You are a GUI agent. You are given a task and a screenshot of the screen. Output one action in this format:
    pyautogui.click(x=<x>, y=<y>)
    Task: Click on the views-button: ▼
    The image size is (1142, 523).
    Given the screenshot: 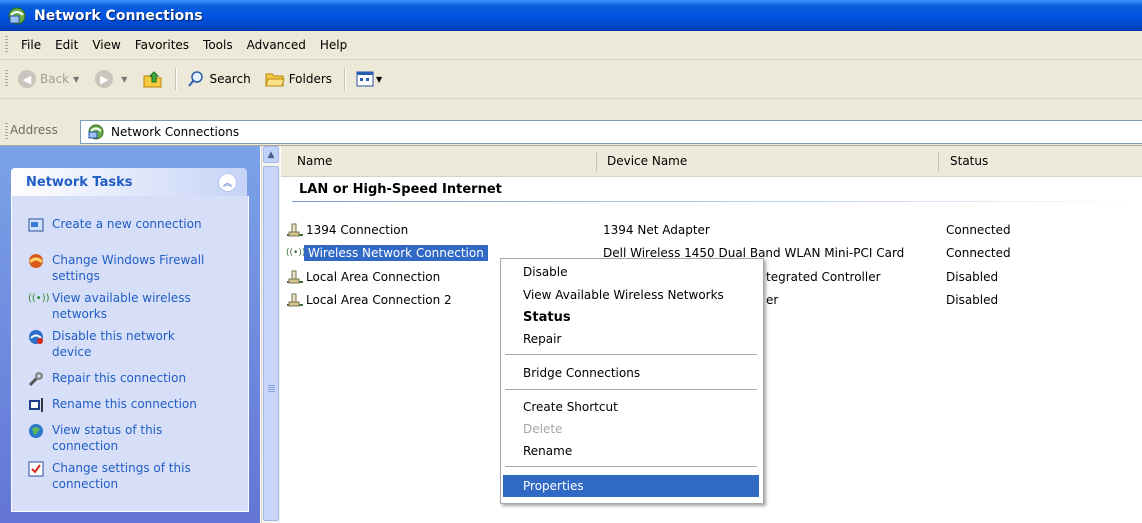 What is the action you would take?
    pyautogui.click(x=372, y=79)
    